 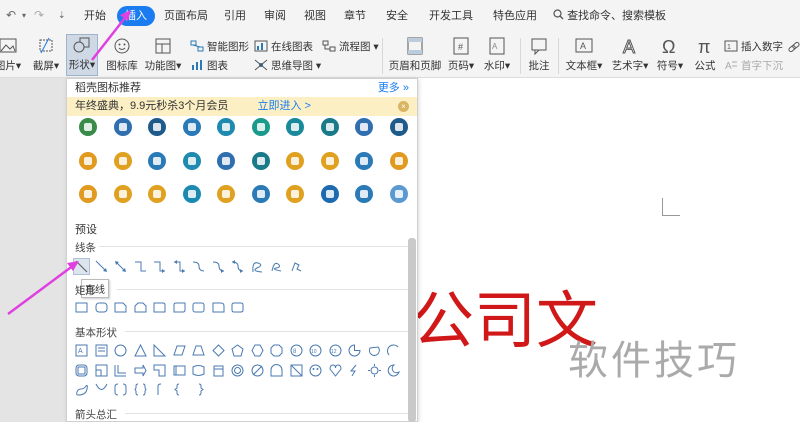 What do you see at coordinates (461, 54) in the screenshot?
I see `page-number-button: # 页码▾` at bounding box center [461, 54].